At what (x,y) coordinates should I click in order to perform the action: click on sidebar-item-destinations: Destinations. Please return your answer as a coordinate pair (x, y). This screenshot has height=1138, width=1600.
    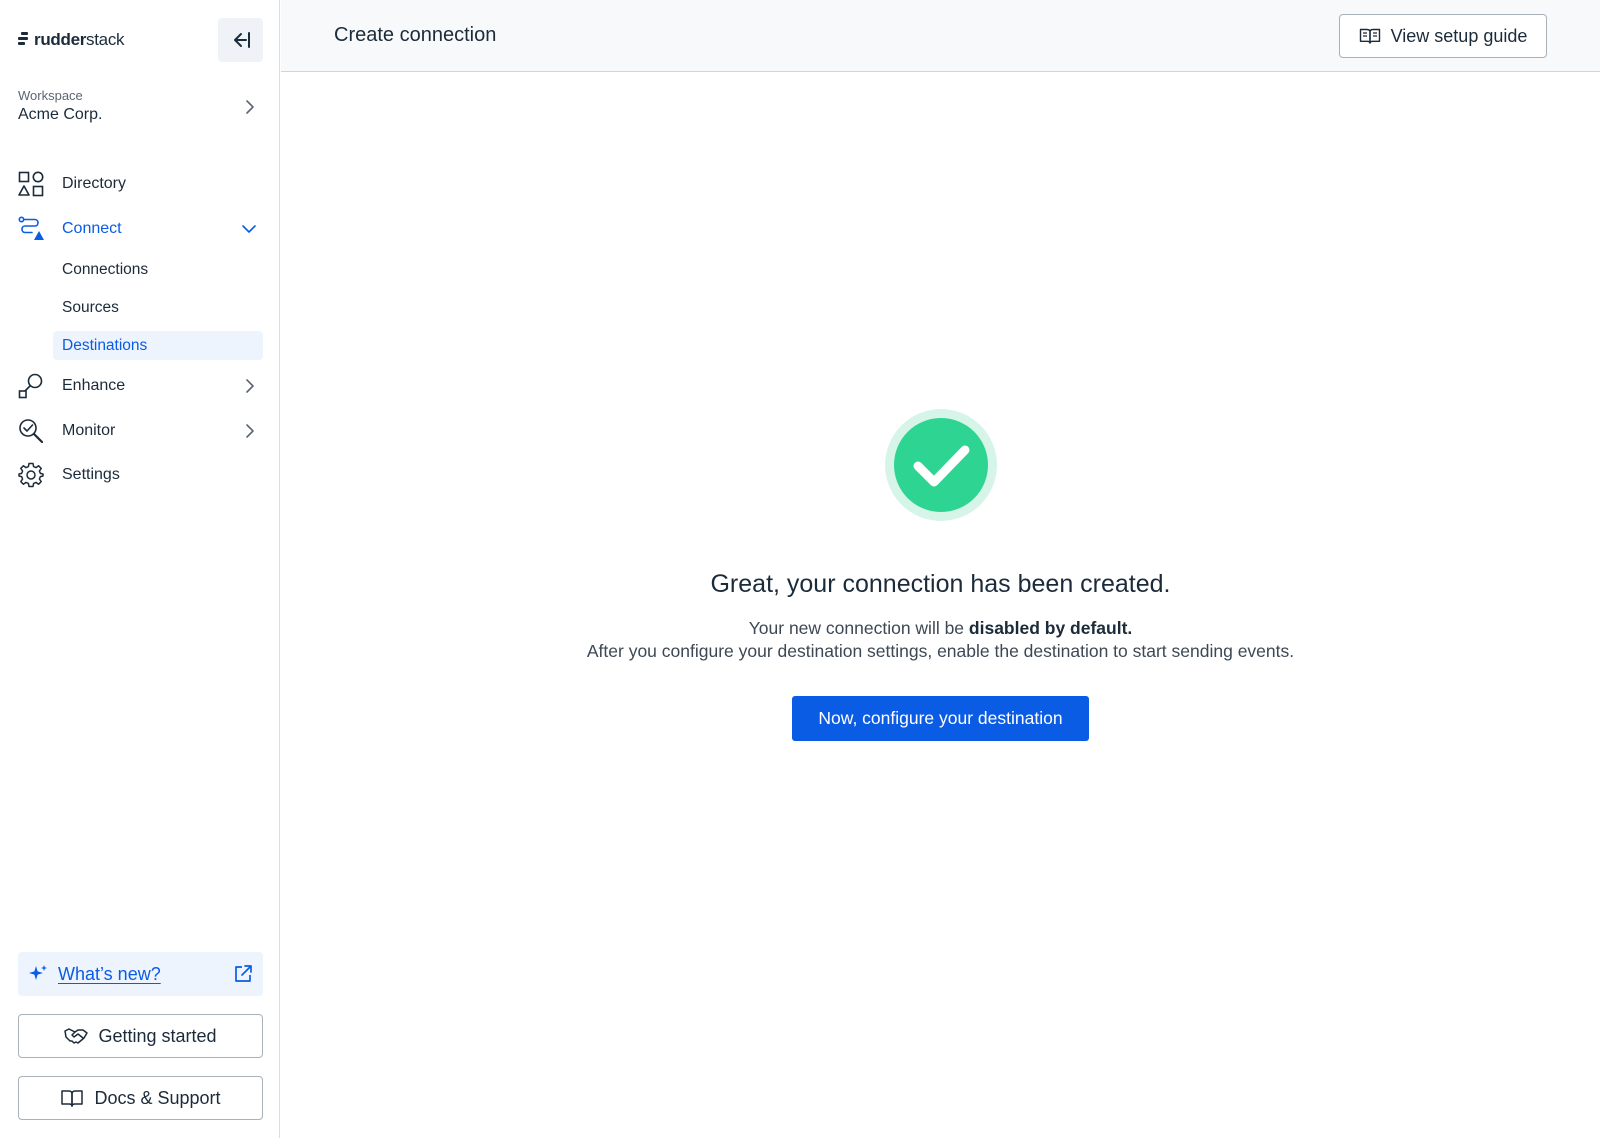
    Looking at the image, I should click on (158, 345).